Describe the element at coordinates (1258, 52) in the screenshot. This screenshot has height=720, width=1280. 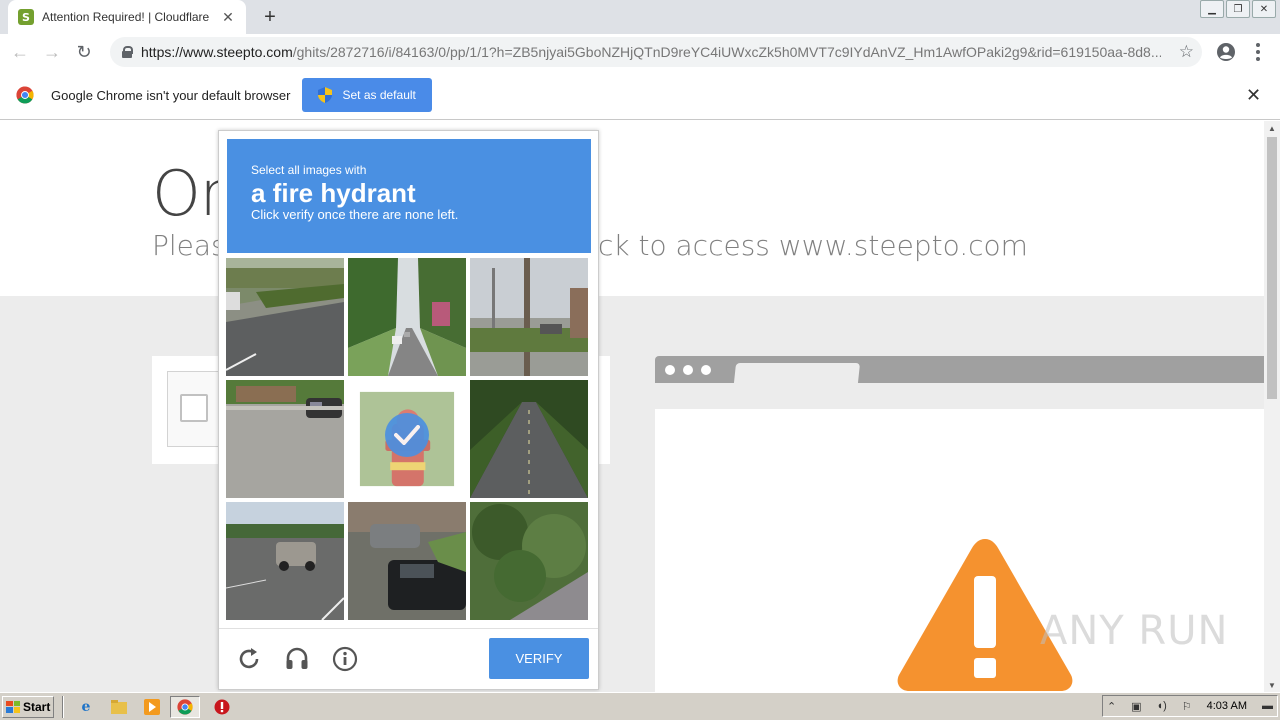
I see `chrome-menu-icon` at that location.